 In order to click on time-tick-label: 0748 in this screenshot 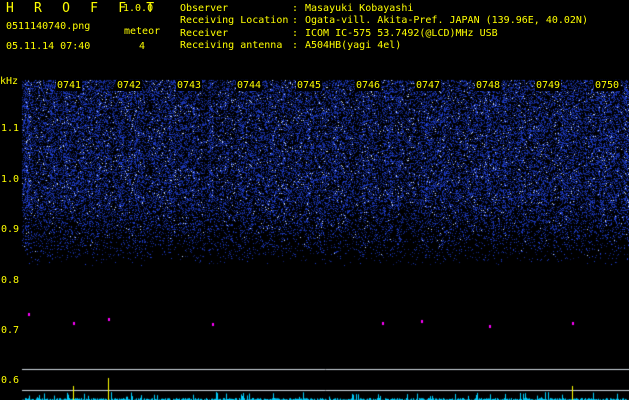, I will do `click(488, 85)`.